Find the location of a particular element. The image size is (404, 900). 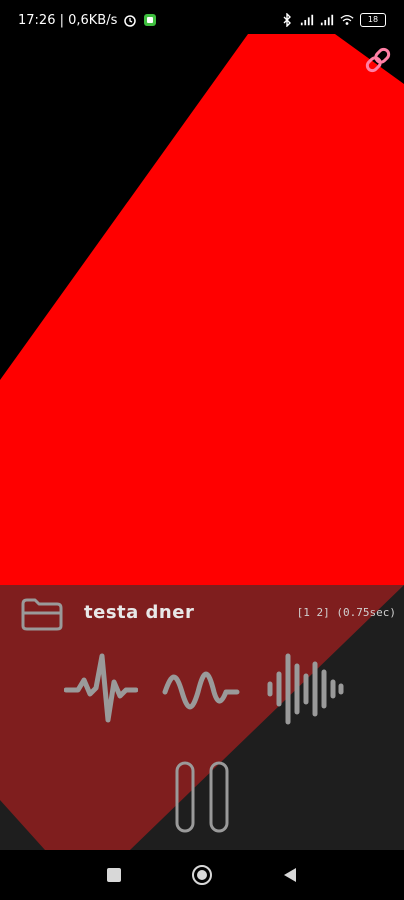

pause-icon is located at coordinates (202, 797).